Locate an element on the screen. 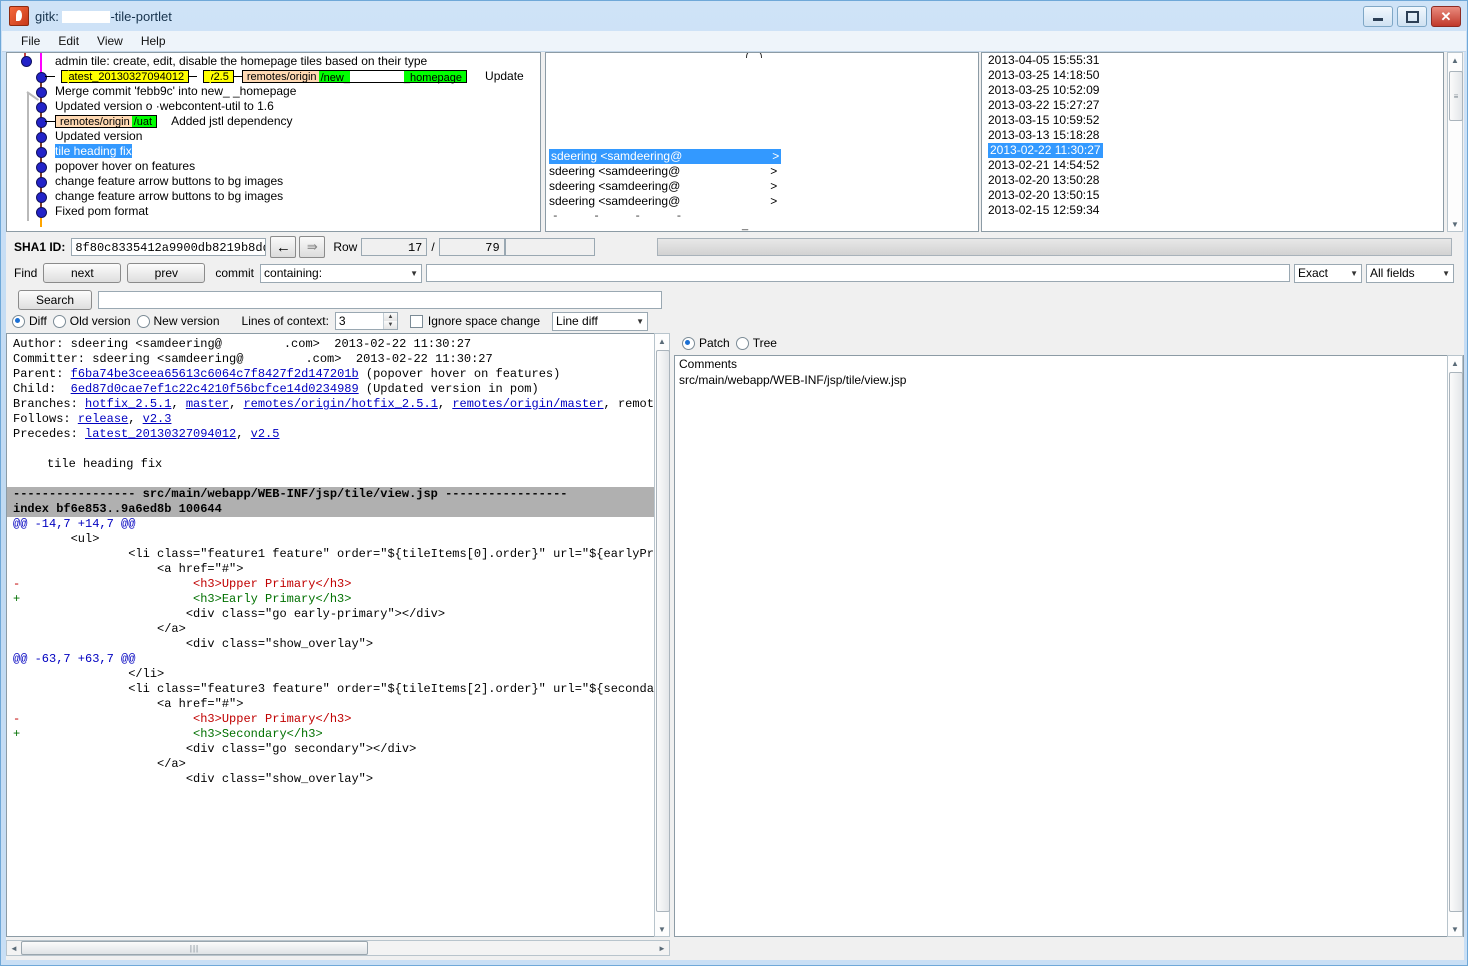 The image size is (1468, 966). branches-label: Branches: is located at coordinates (45, 404).